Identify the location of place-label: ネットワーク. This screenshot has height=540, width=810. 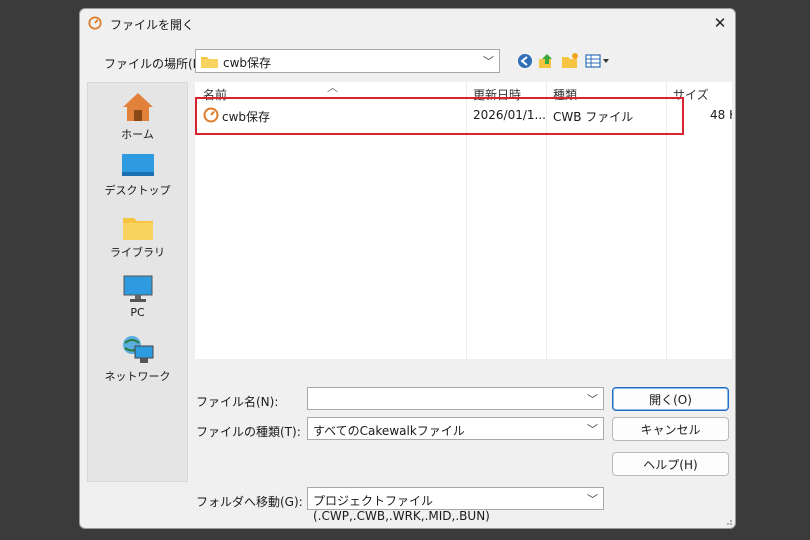
(137, 376).